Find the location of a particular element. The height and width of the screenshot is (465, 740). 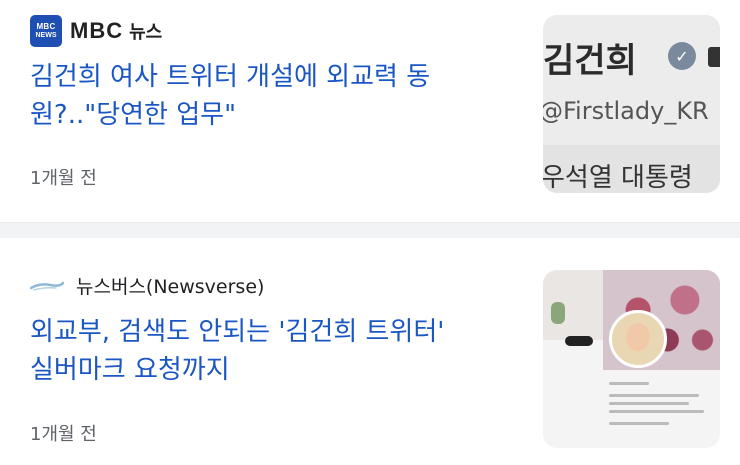

verified-badge-icon: ✓ is located at coordinates (682, 56).